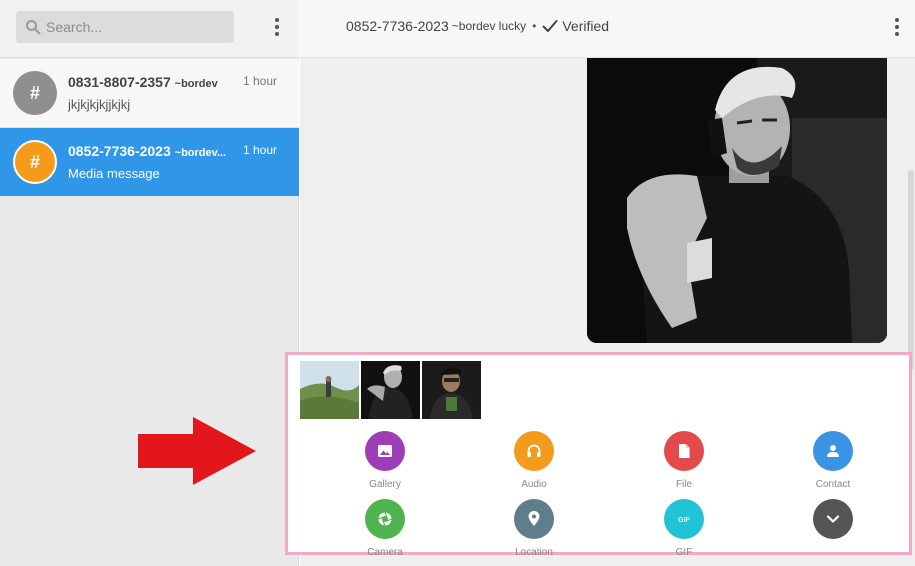  I want to click on gallery-button: Gallery, so click(385, 460).